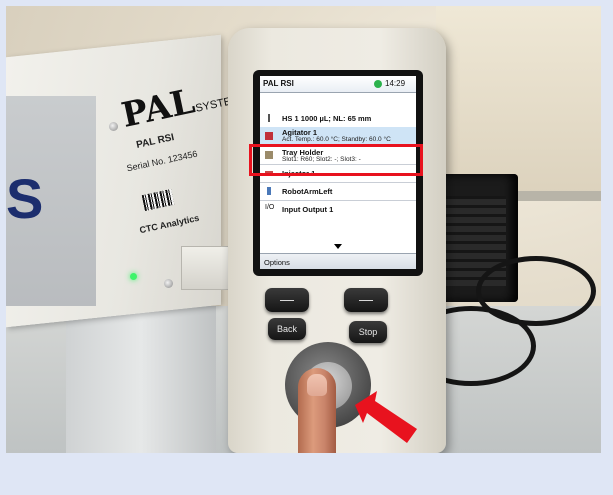 This screenshot has height=495, width=613. I want to click on background-wall, so click(518, 101).